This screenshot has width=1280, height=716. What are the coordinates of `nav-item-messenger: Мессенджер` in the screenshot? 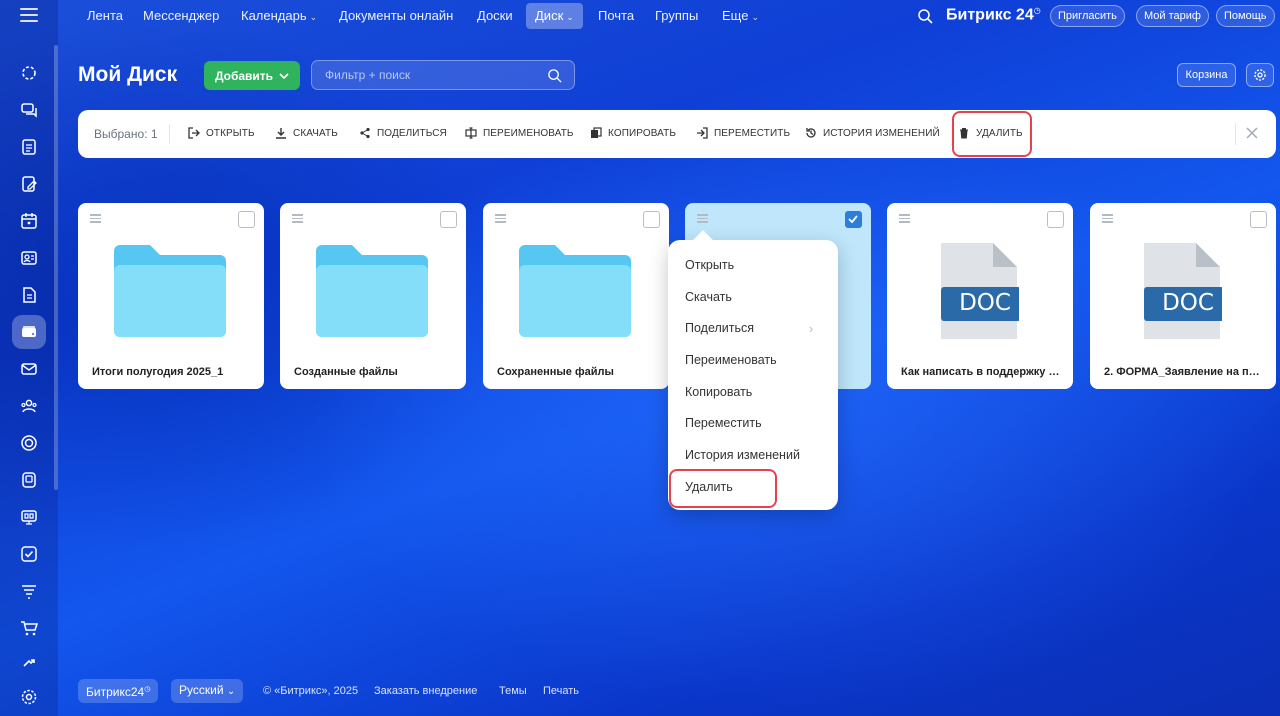 It's located at (181, 16).